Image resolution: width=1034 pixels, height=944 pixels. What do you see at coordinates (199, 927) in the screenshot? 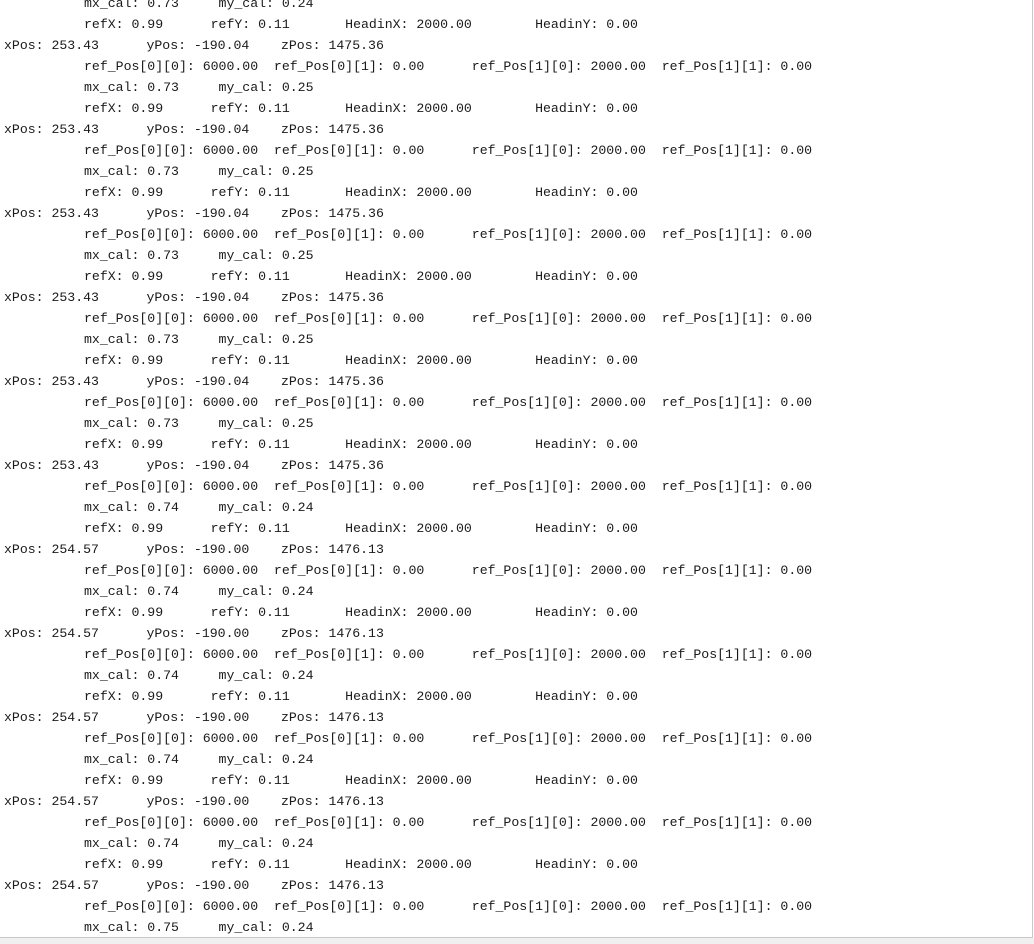
I see `console-log-line: mx_cal: 0.75 my_cal: 0.24` at bounding box center [199, 927].